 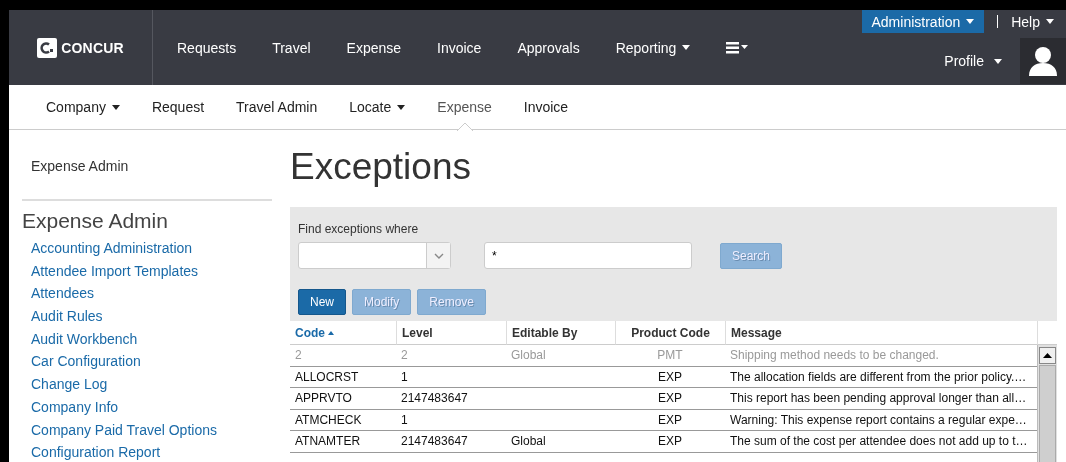 What do you see at coordinates (146, 339) in the screenshot?
I see `sidebar-link: Audit Workbench` at bounding box center [146, 339].